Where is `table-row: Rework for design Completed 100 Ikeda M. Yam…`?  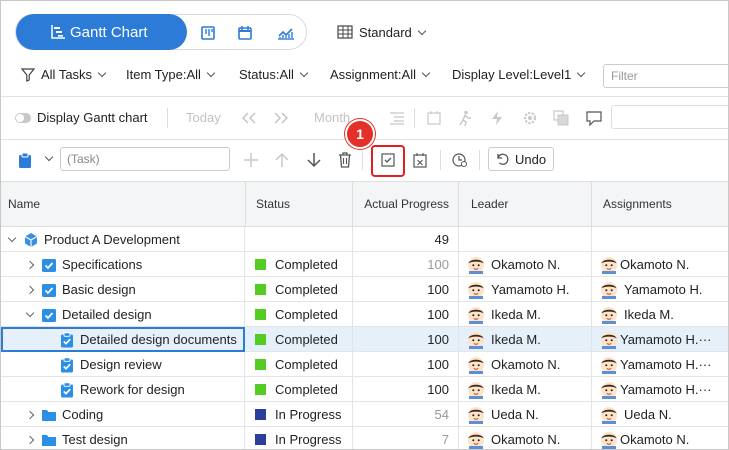
table-row: Rework for design Completed 100 Ikeda M. Yam… is located at coordinates (364, 389).